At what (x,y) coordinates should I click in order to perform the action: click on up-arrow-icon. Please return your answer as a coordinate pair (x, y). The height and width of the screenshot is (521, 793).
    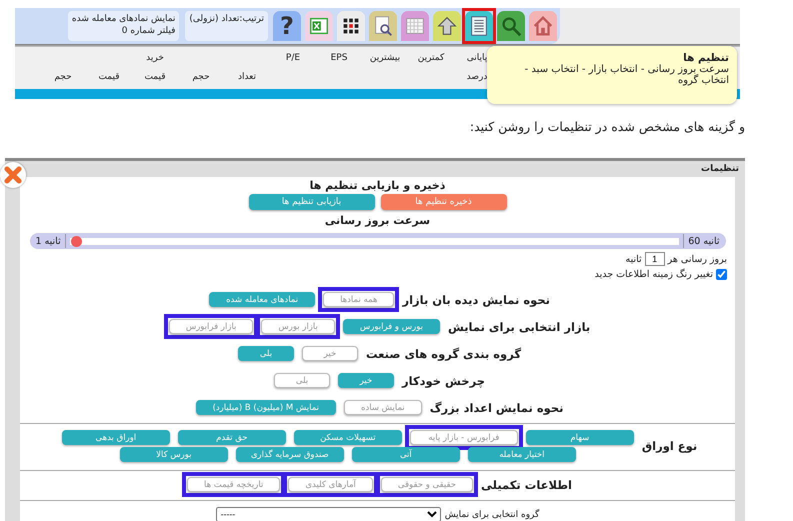
    Looking at the image, I should click on (447, 26).